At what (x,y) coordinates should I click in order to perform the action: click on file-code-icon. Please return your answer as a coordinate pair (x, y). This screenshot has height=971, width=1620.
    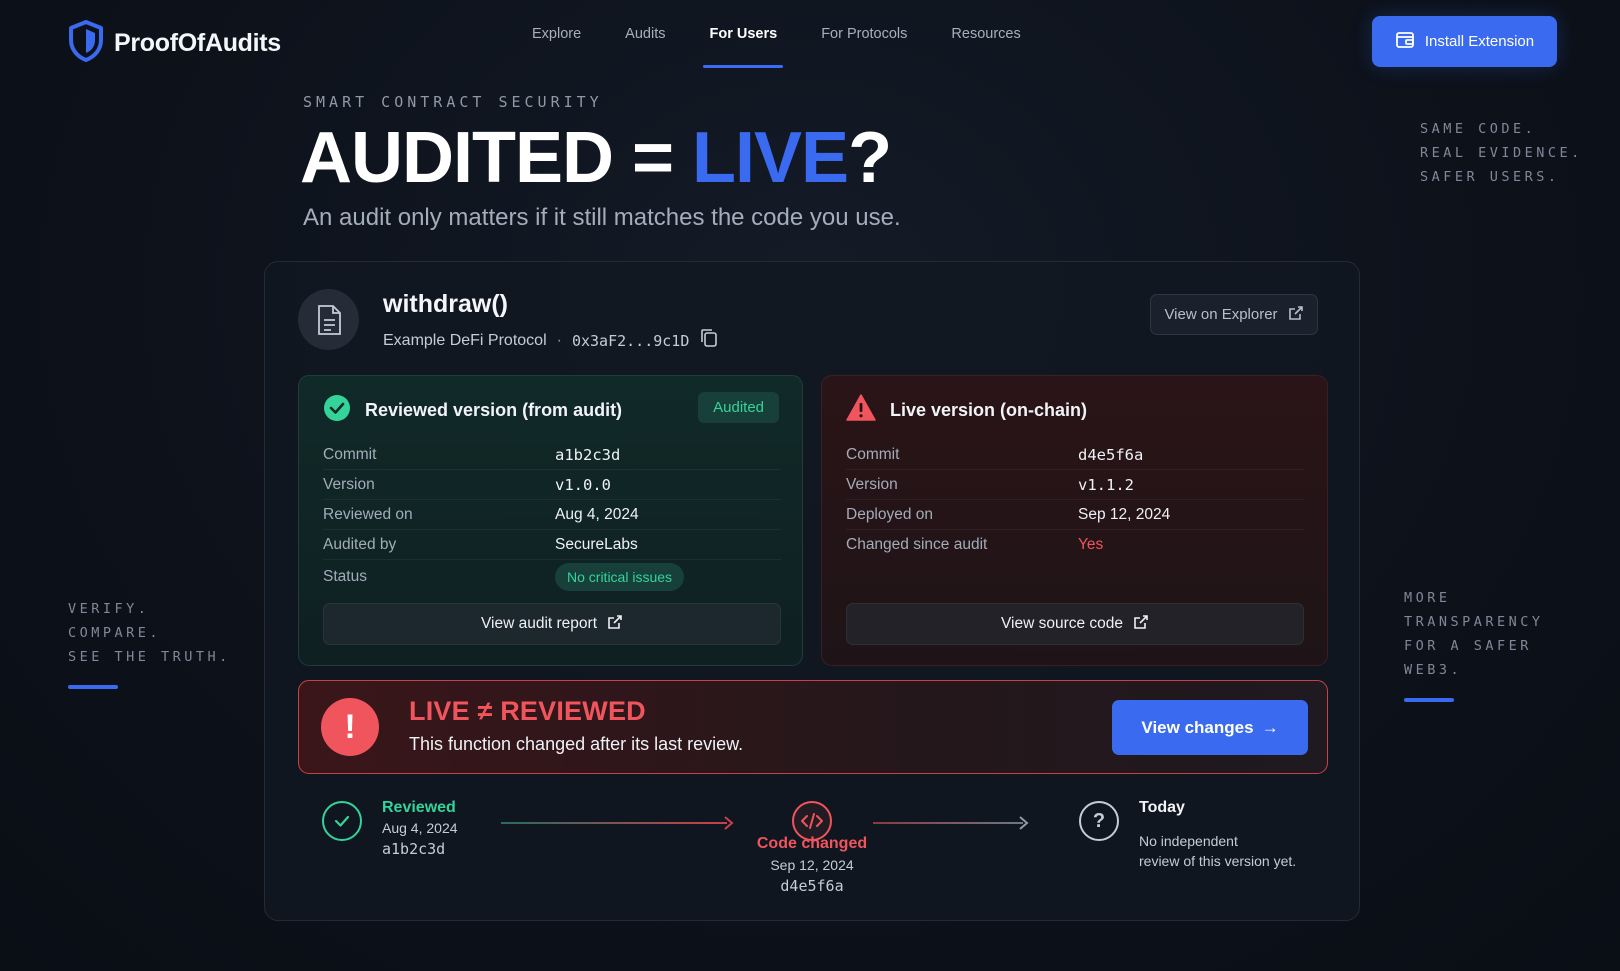
    Looking at the image, I should click on (328, 319).